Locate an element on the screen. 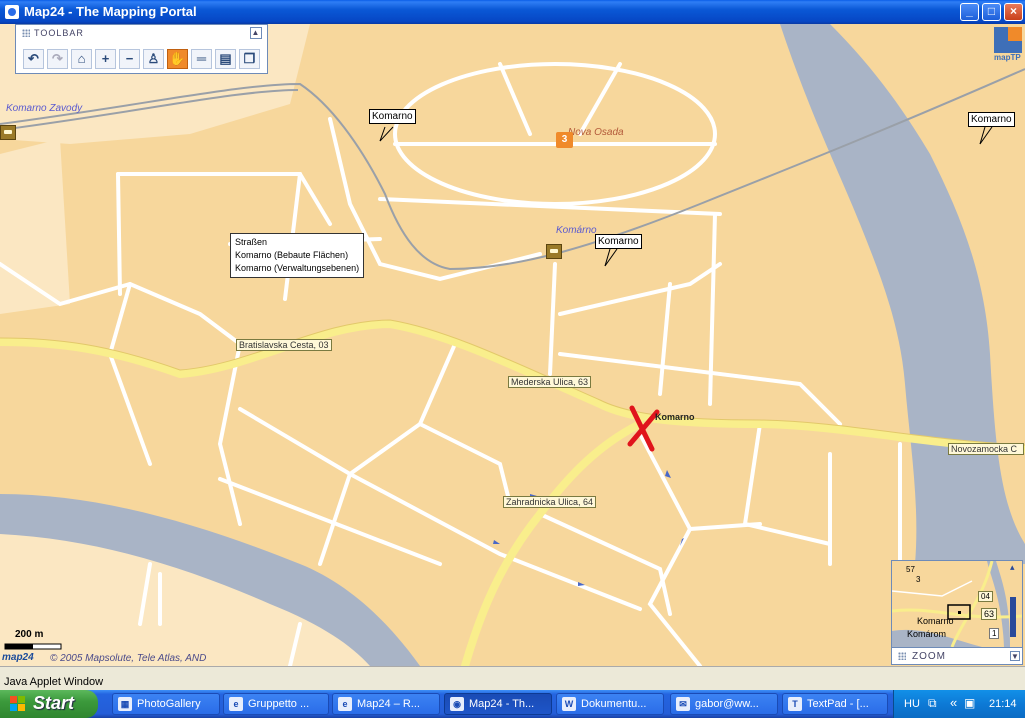 The width and height of the screenshot is (1025, 718). minimap-label: 63 is located at coordinates (989, 614).